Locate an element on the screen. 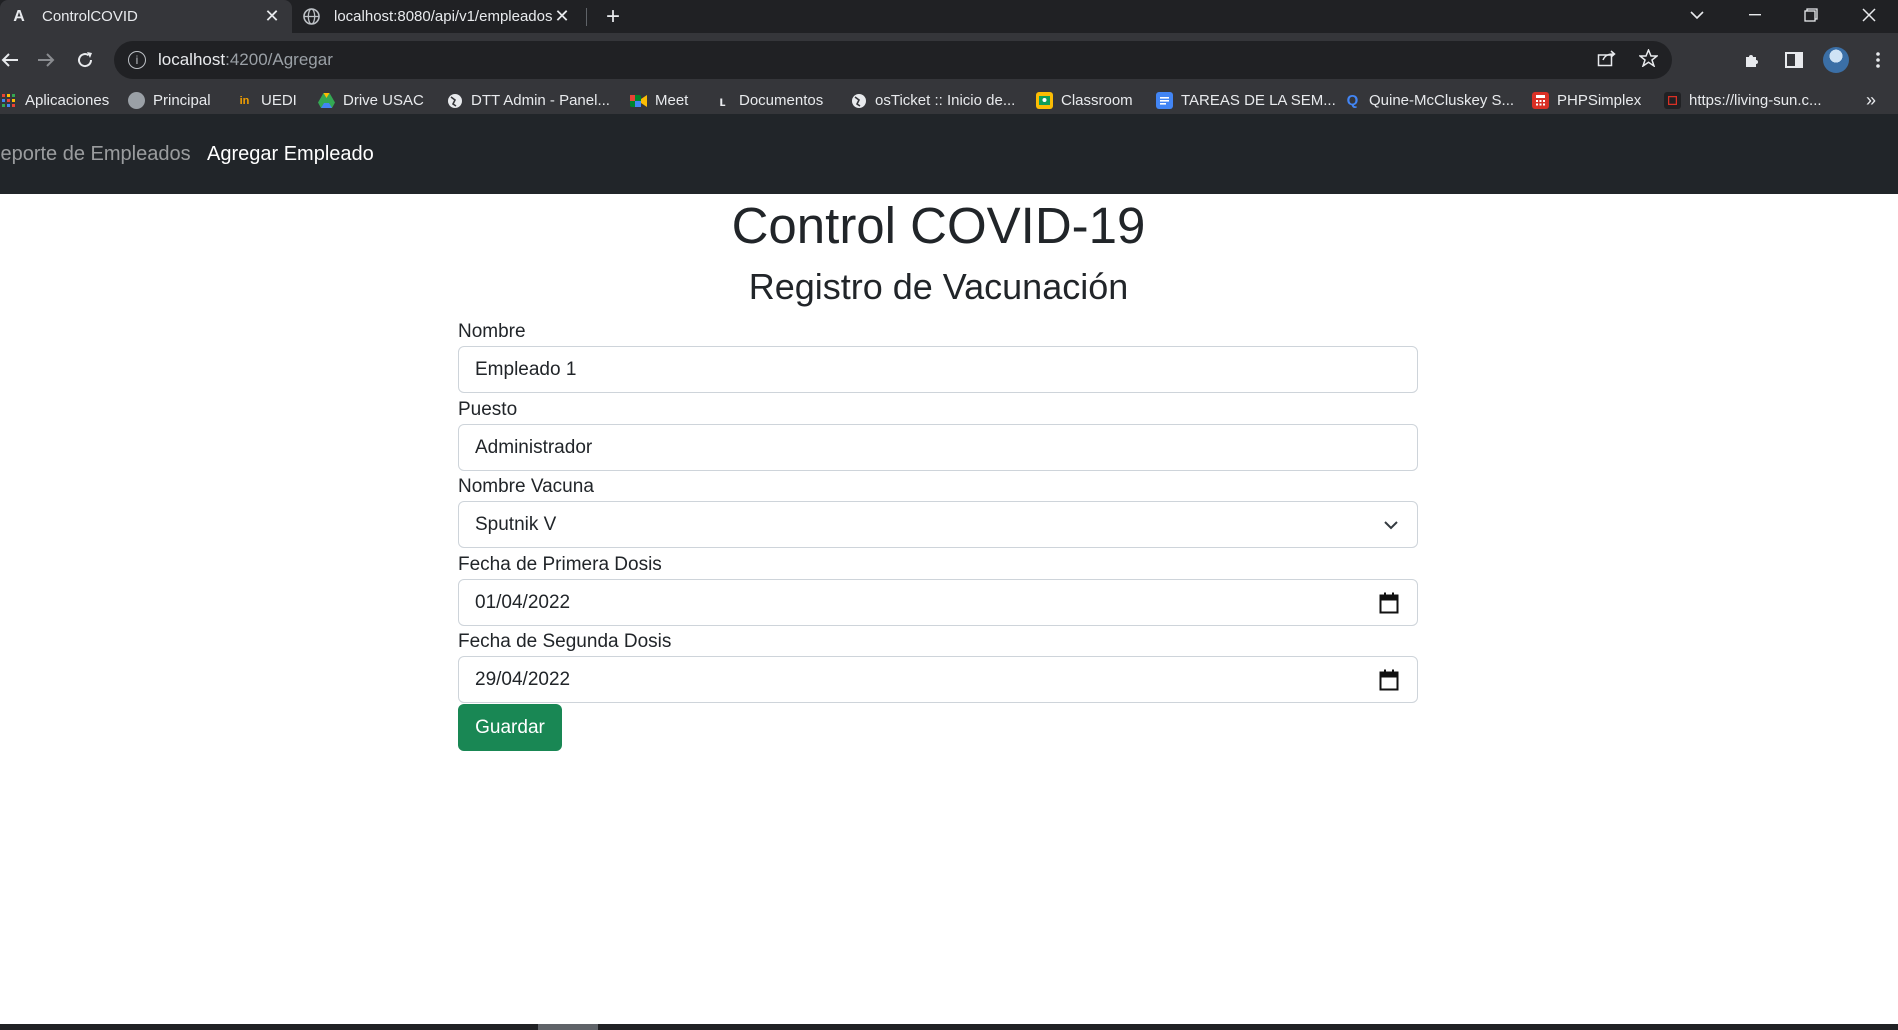 The image size is (1898, 1030). nav-link-reporte-empleados: Reporte de Empleados is located at coordinates (95, 154).